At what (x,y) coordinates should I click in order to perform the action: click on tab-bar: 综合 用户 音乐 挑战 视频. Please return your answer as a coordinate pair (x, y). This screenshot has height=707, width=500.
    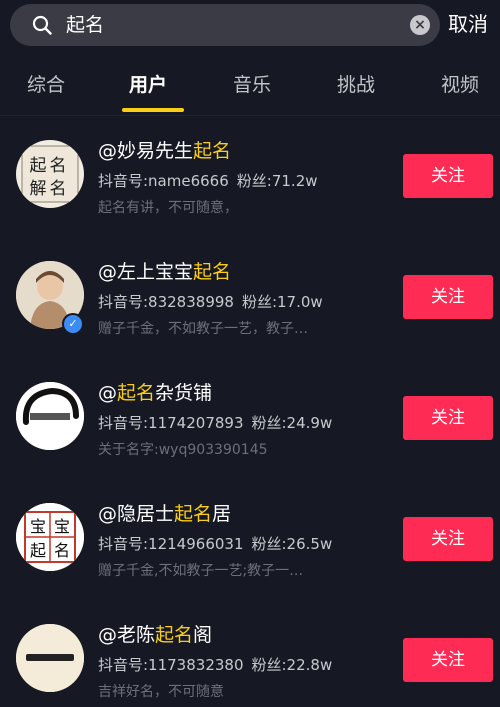
    Looking at the image, I should click on (250, 86).